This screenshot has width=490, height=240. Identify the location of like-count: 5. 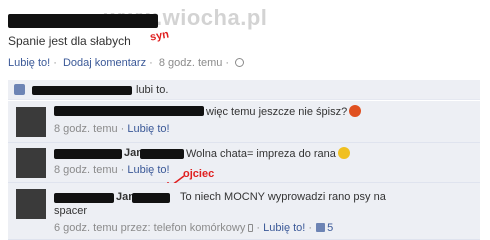
(330, 228).